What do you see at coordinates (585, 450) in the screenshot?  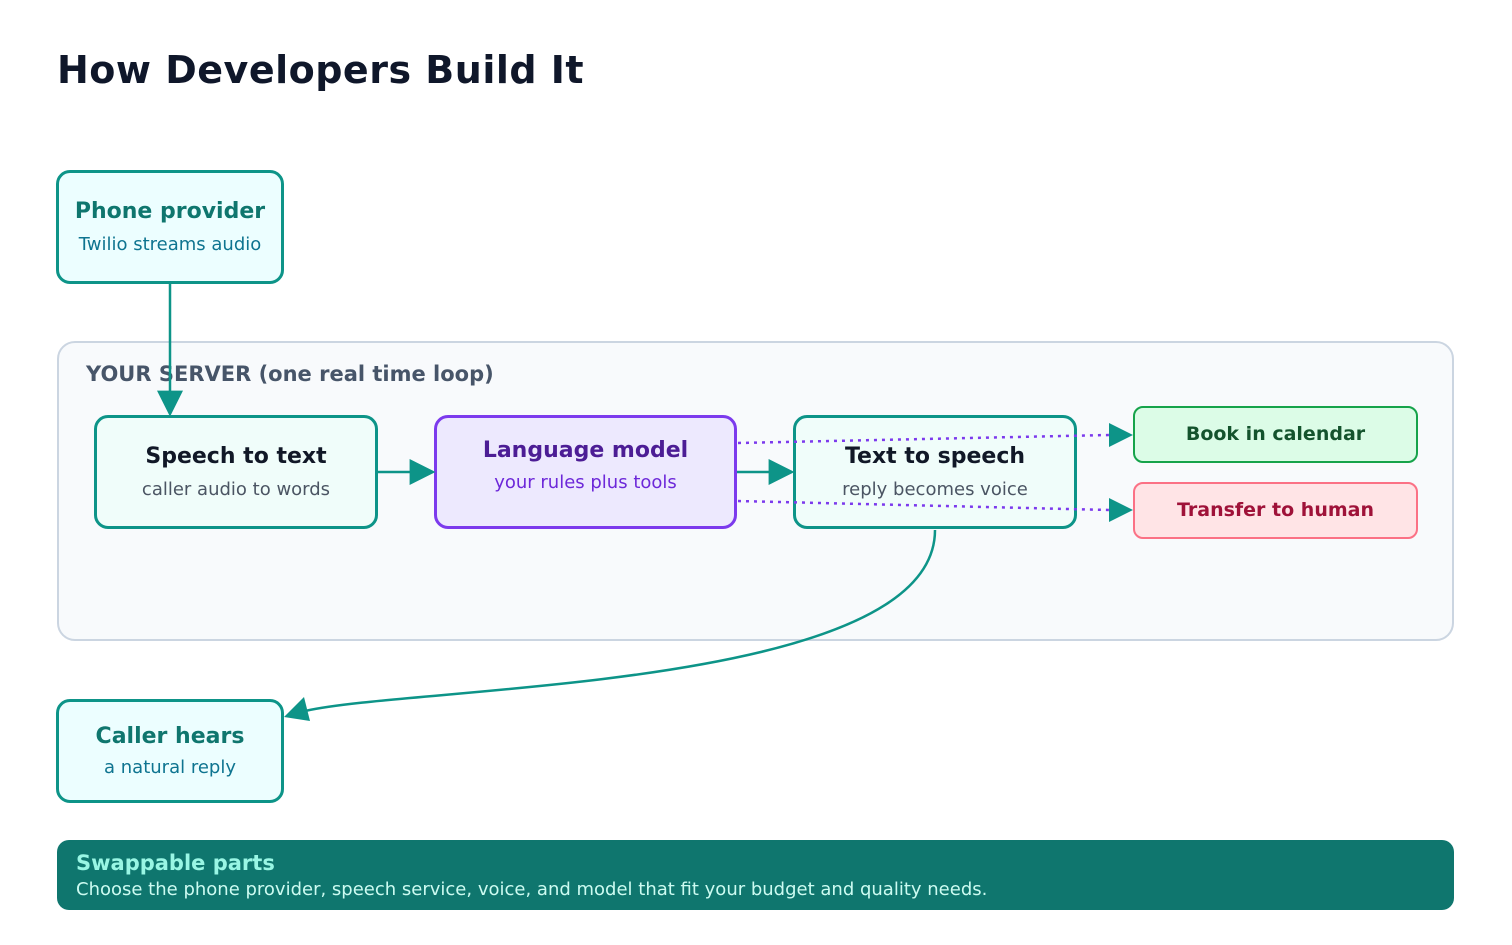 I see `language-model-title: Language model` at bounding box center [585, 450].